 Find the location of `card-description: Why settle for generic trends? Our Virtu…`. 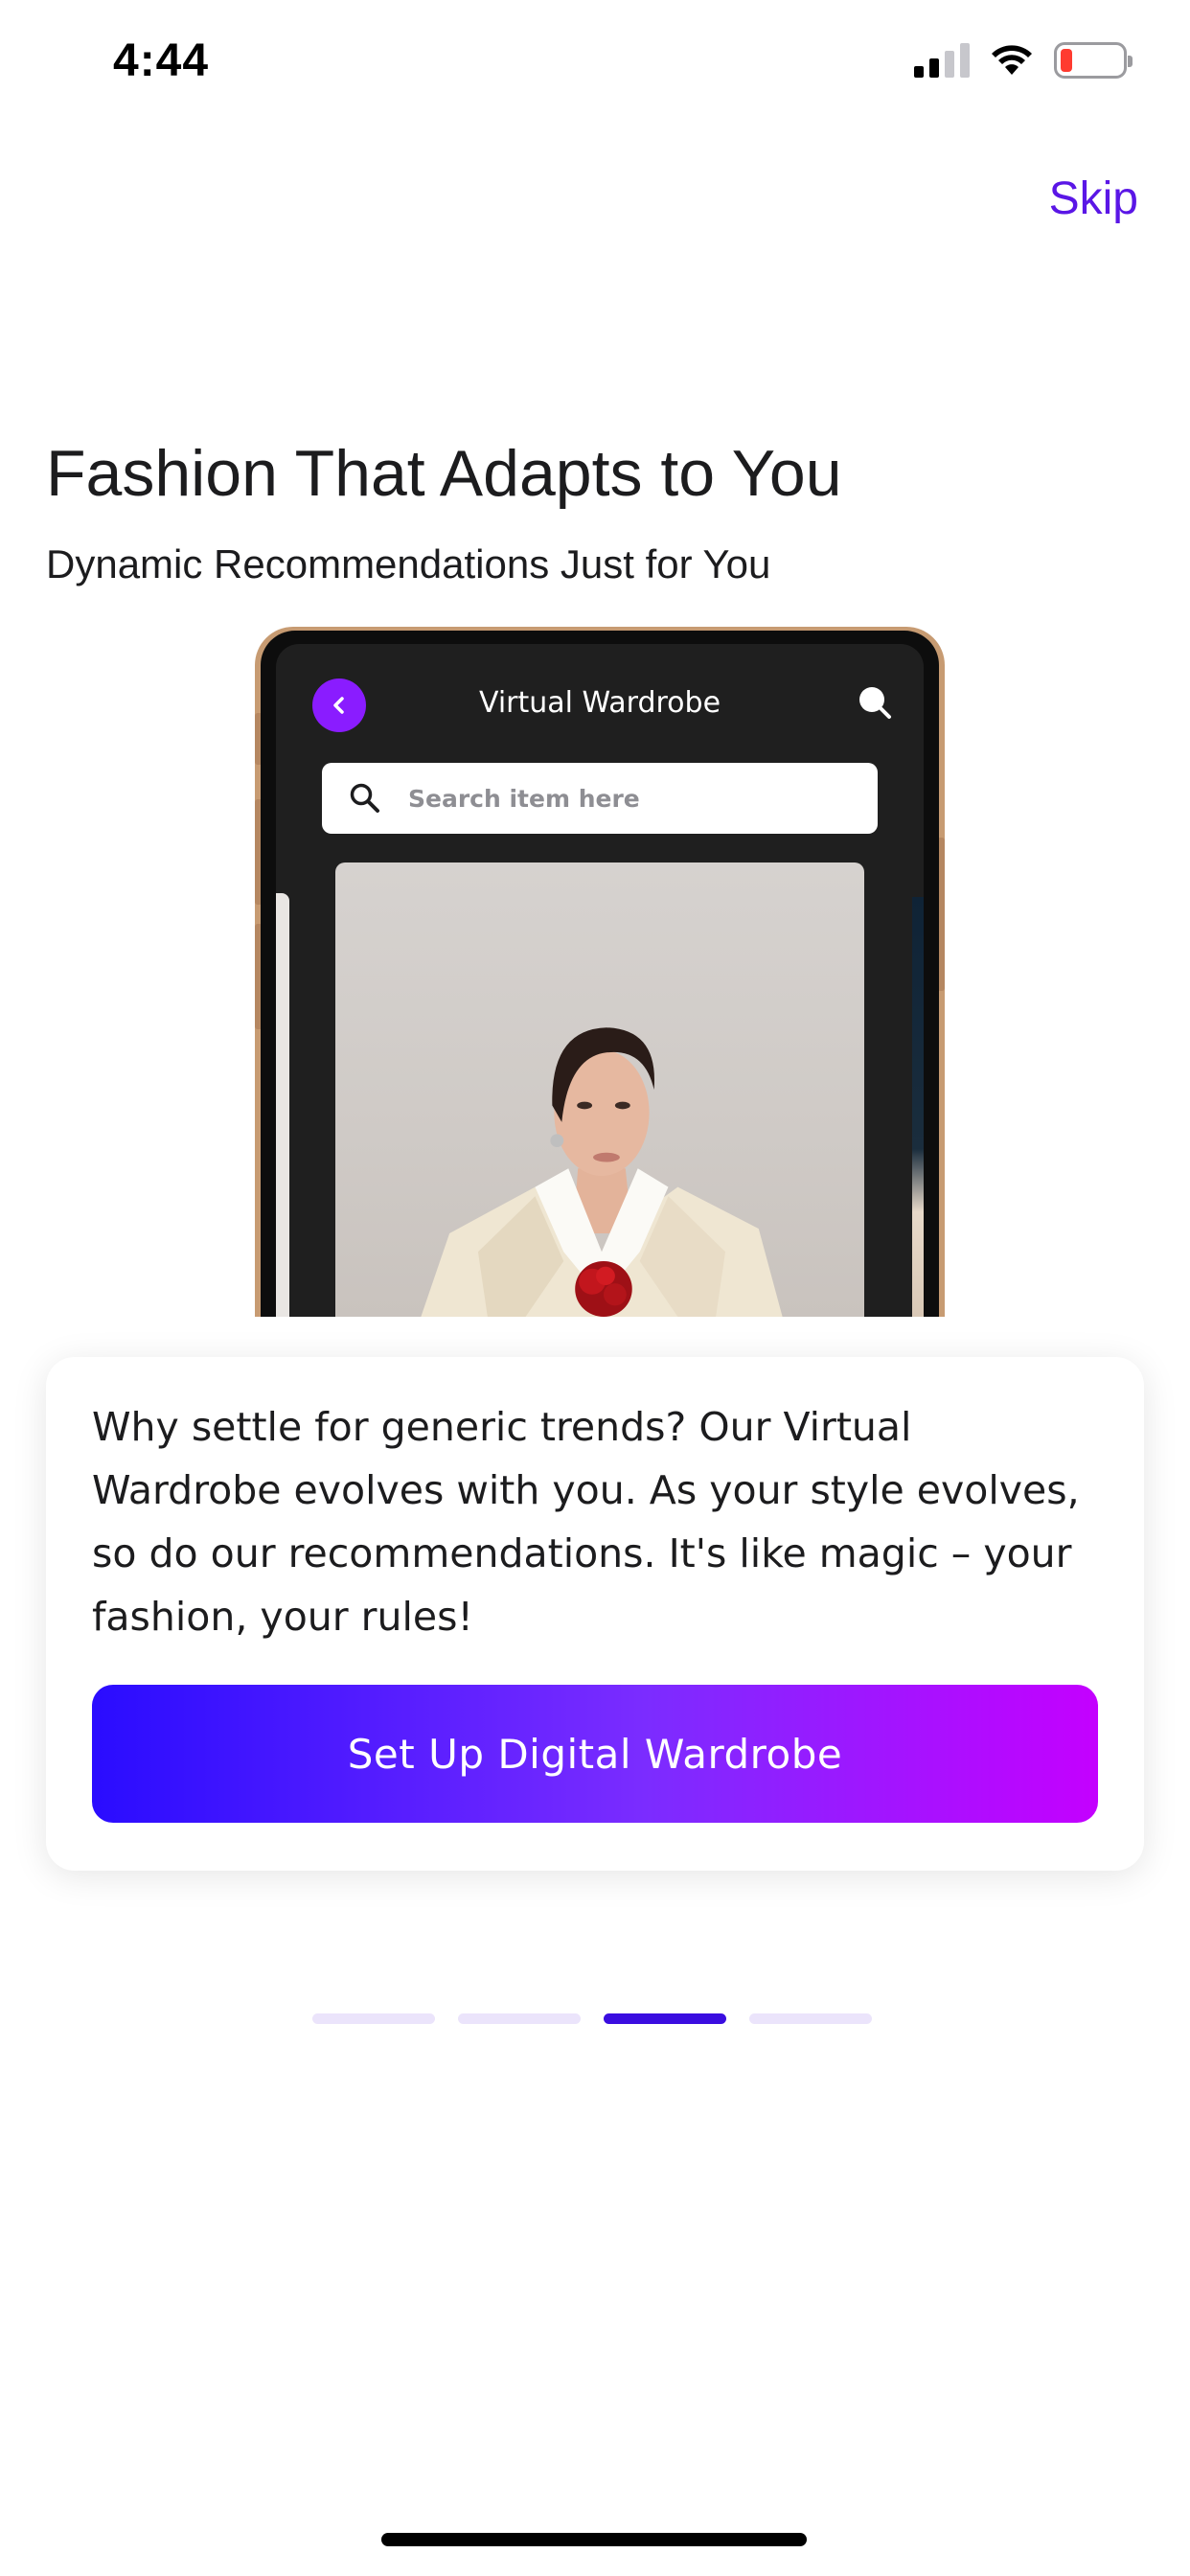

card-description: Why settle for generic trends? Our Virtu… is located at coordinates (586, 1522).